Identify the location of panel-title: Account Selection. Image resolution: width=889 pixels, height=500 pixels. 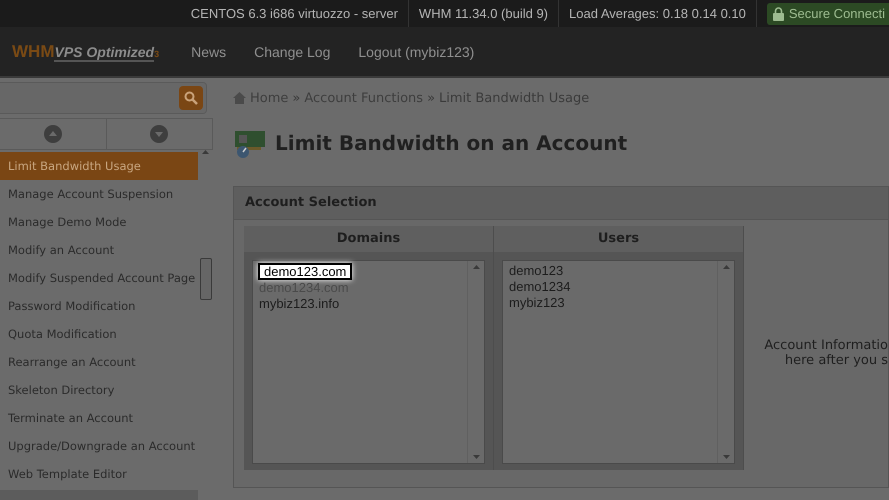
(561, 203).